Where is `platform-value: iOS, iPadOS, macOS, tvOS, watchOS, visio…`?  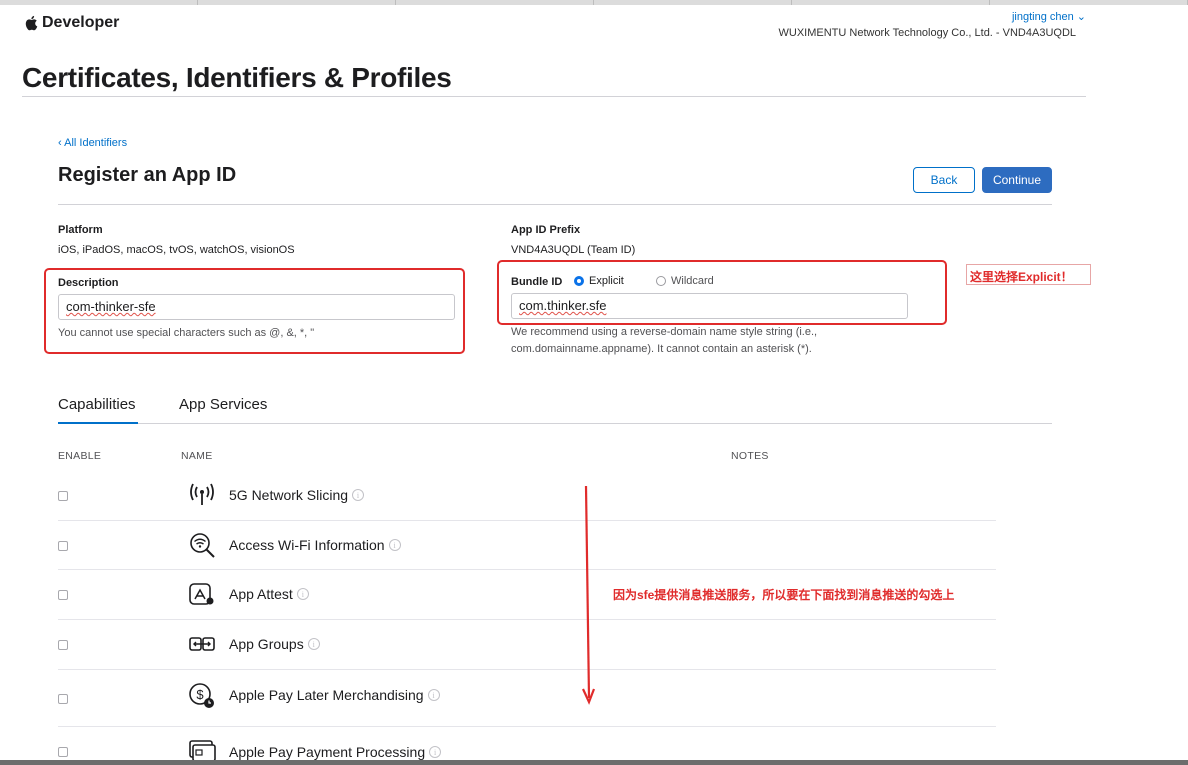
platform-value: iOS, iPadOS, macOS, tvOS, watchOS, visio… is located at coordinates (176, 250).